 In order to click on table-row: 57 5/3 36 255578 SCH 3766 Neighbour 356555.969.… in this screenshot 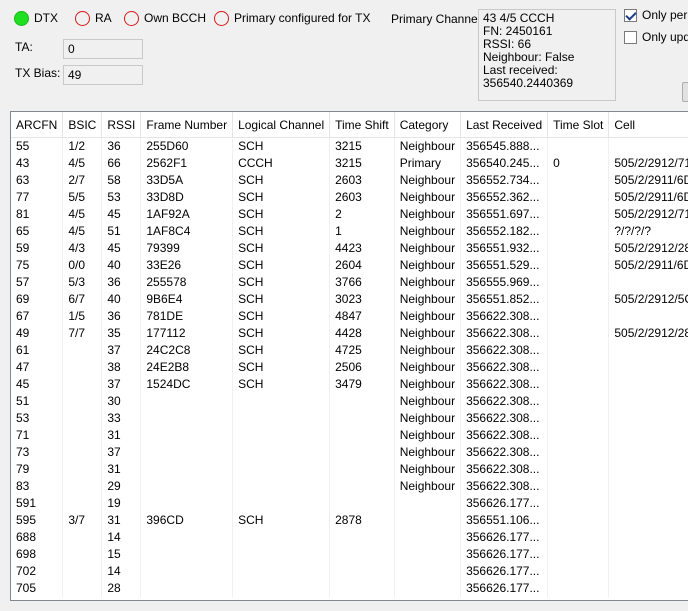, I will do `click(349, 282)`.